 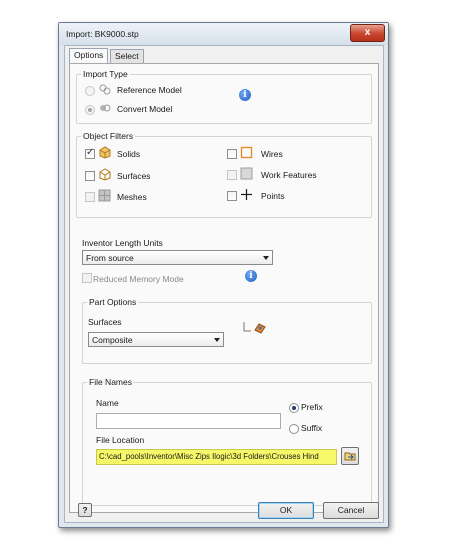 I want to click on part-options-label: Part Options, so click(x=113, y=302).